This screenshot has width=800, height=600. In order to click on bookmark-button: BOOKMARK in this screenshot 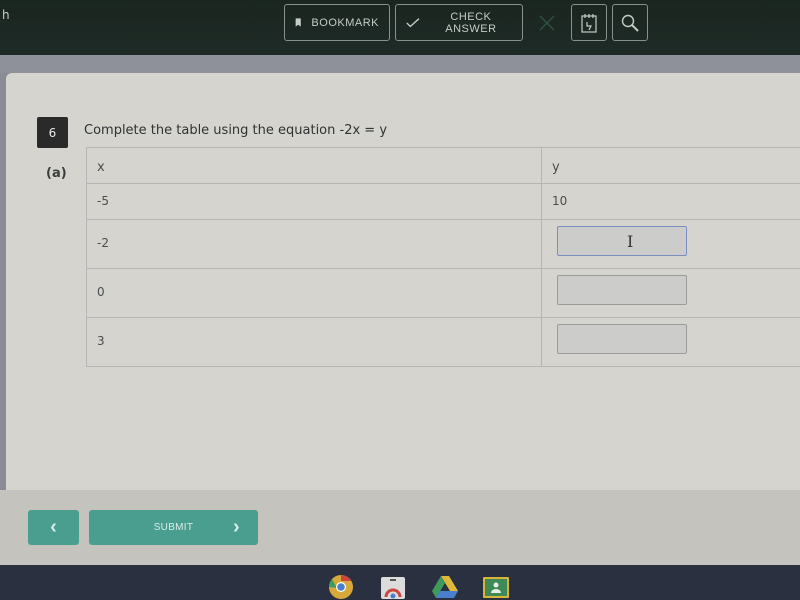, I will do `click(337, 22)`.